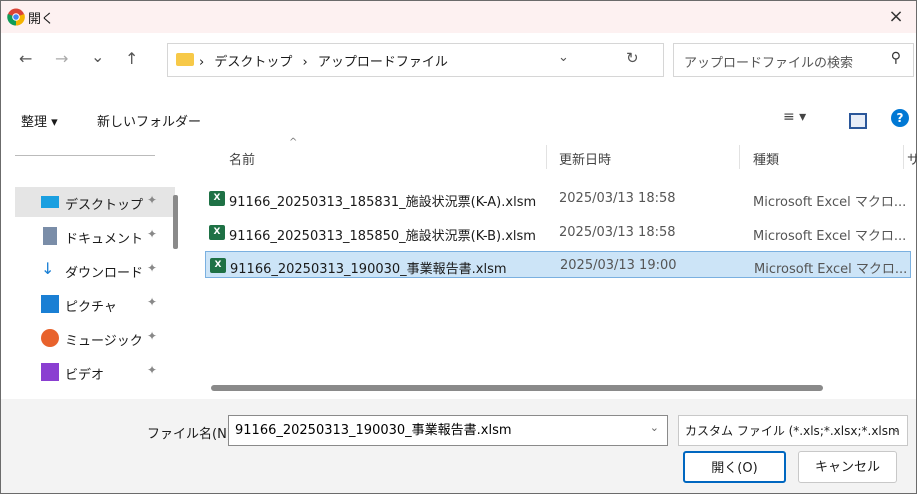 The height and width of the screenshot is (494, 917). What do you see at coordinates (368, 269) in the screenshot?
I see `file-name: 91166_20250313_190030_事業報告書.xlsm` at bounding box center [368, 269].